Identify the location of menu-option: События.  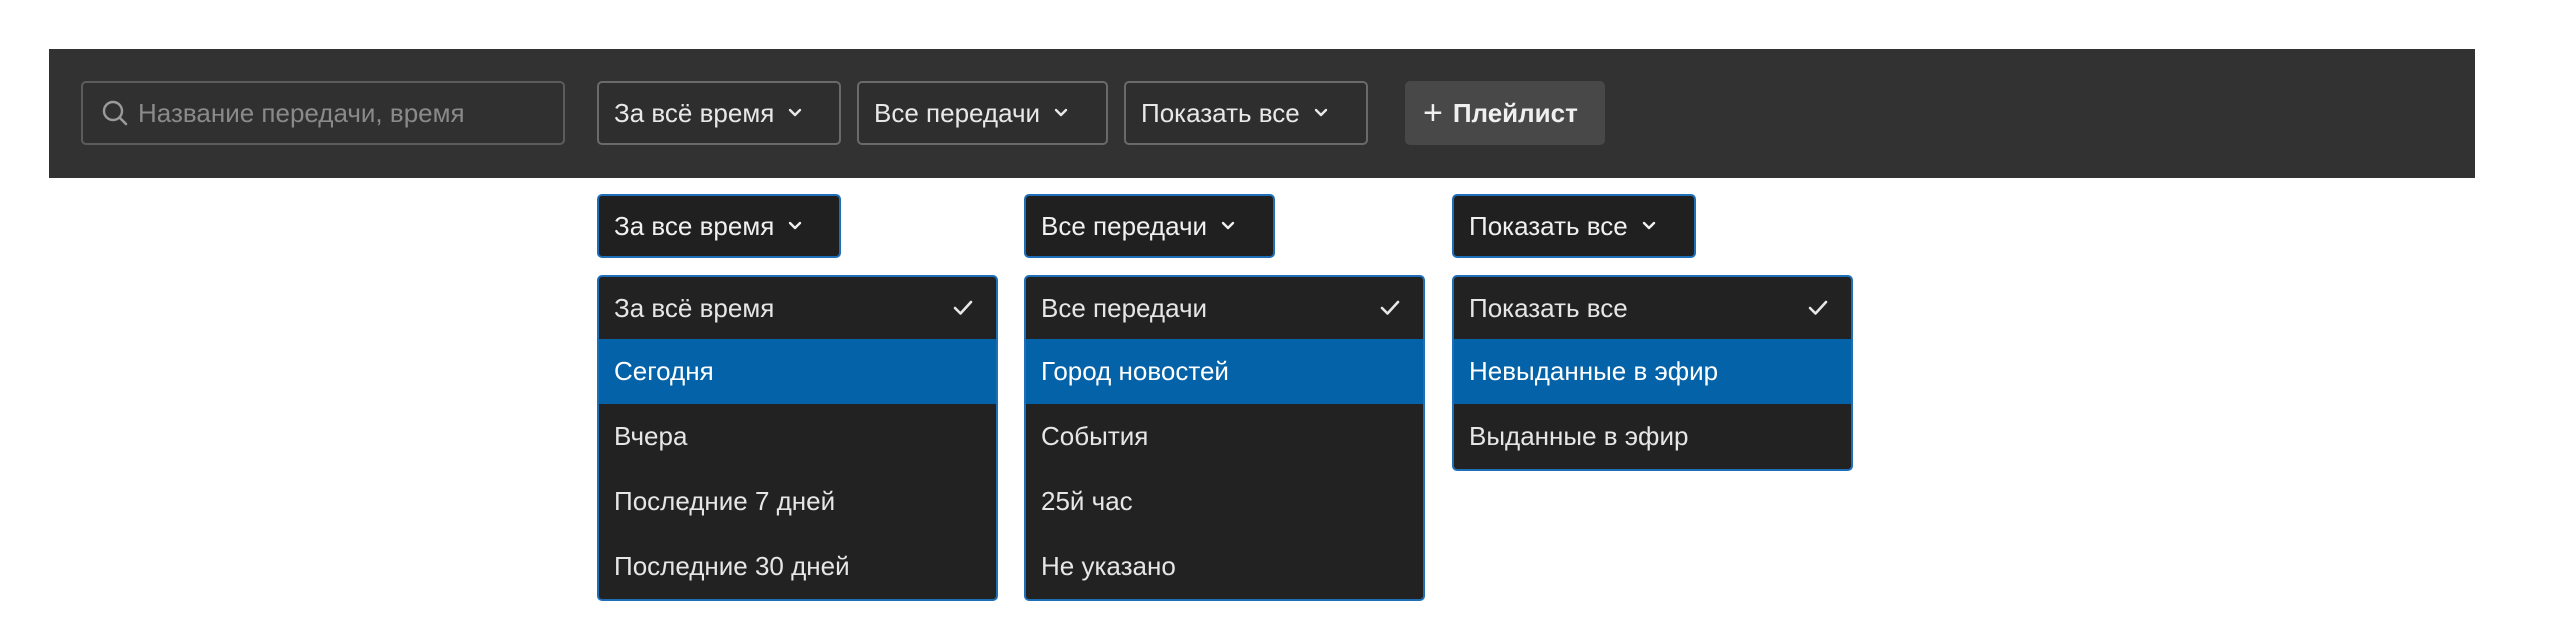
(1224, 436).